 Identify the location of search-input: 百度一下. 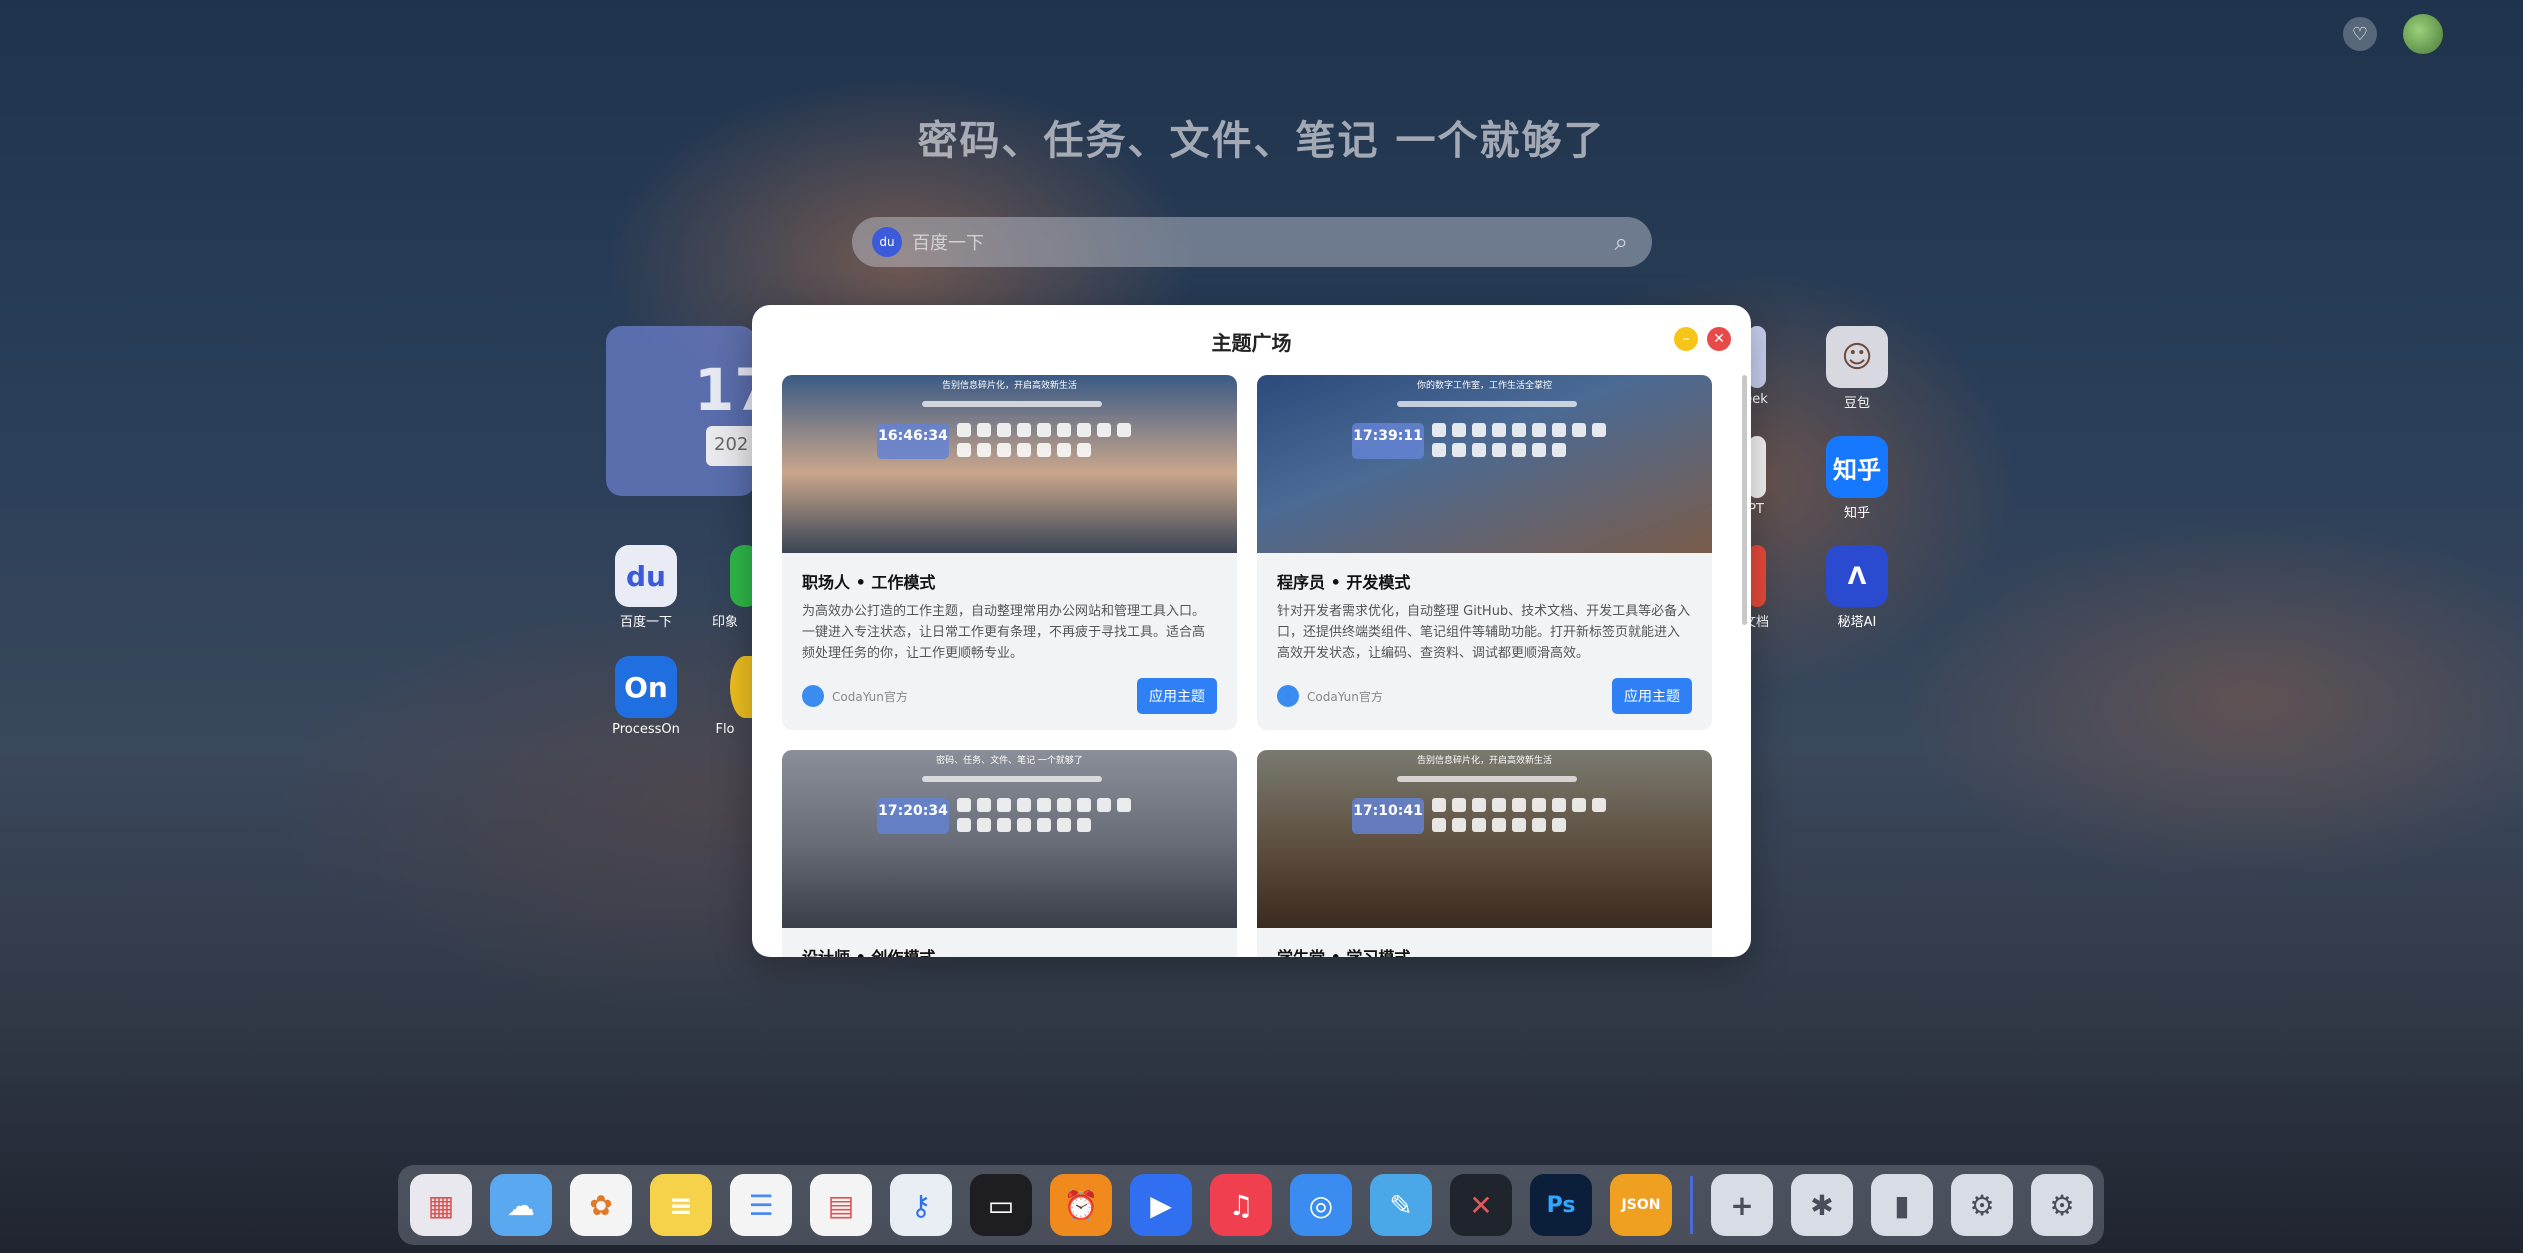
(1263, 242).